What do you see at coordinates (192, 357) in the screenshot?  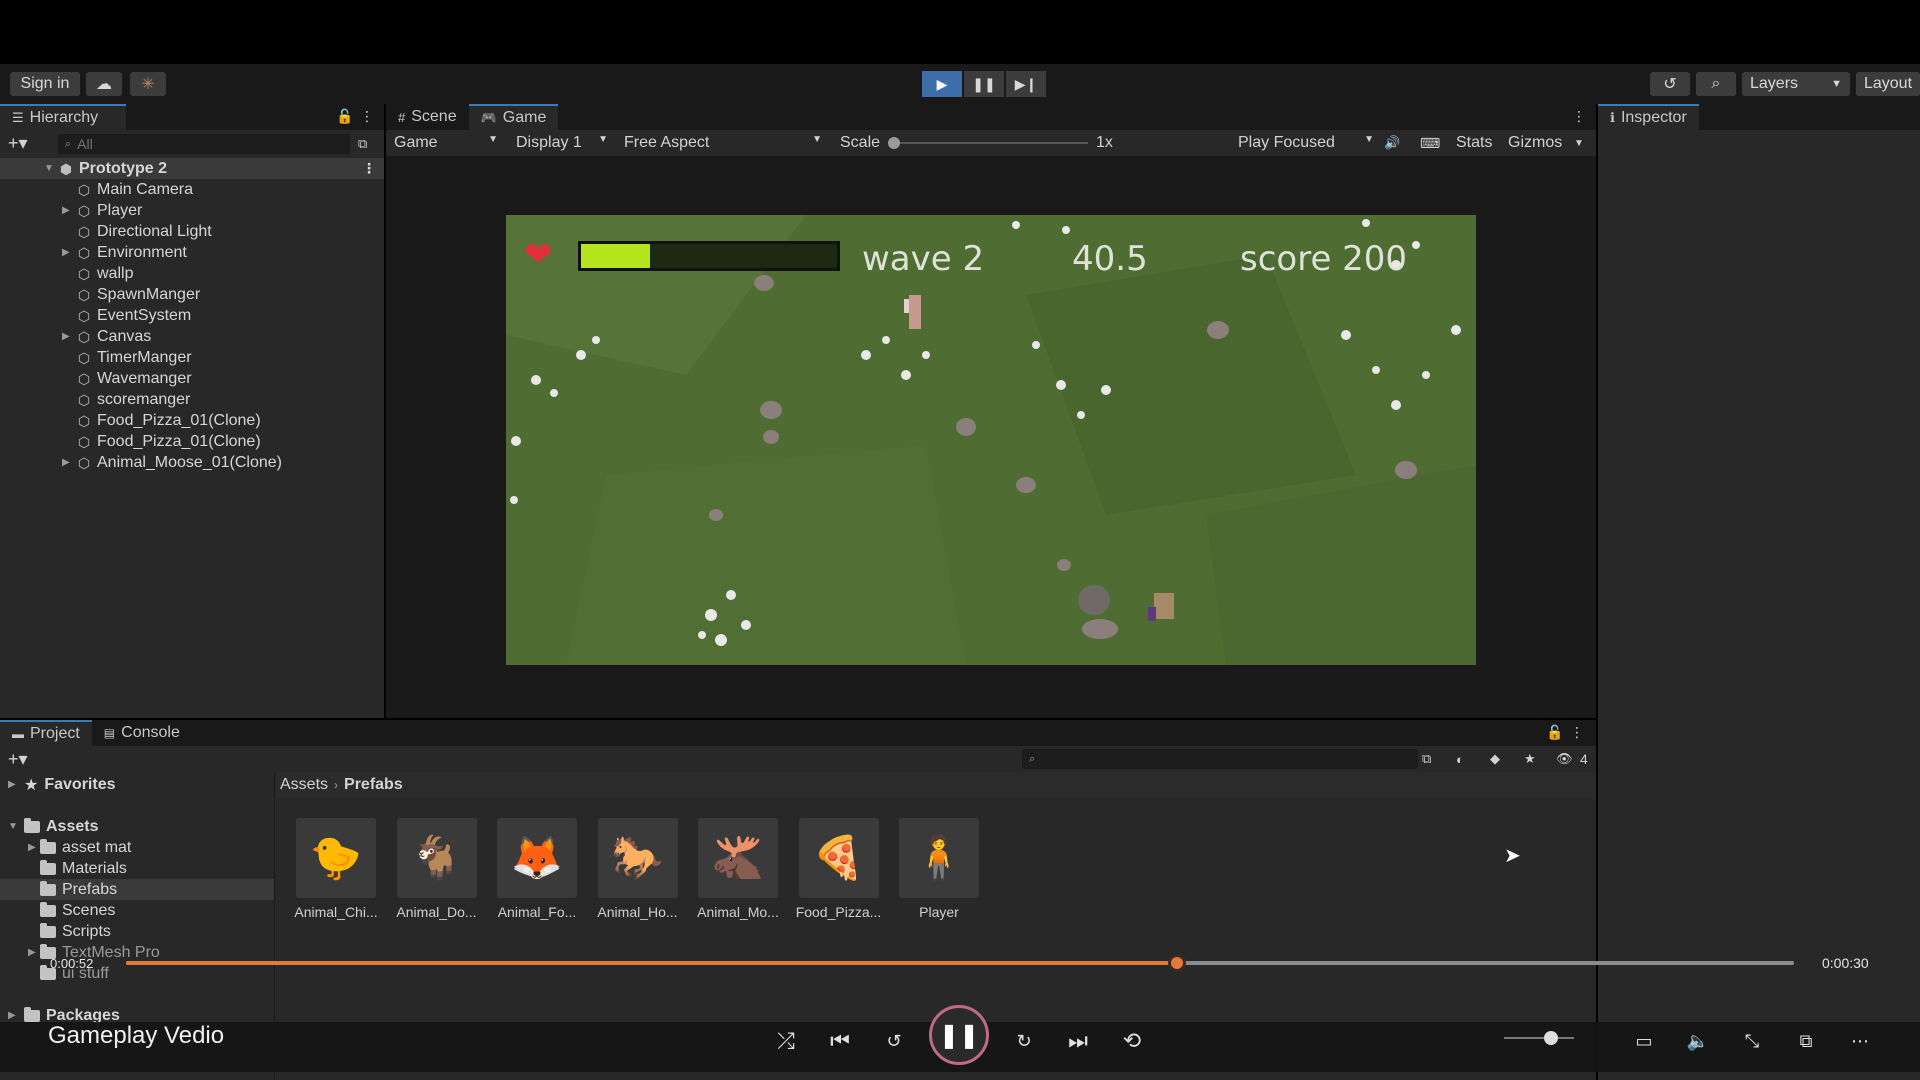 I see `hierarchy-item: ⬡ TimerManger` at bounding box center [192, 357].